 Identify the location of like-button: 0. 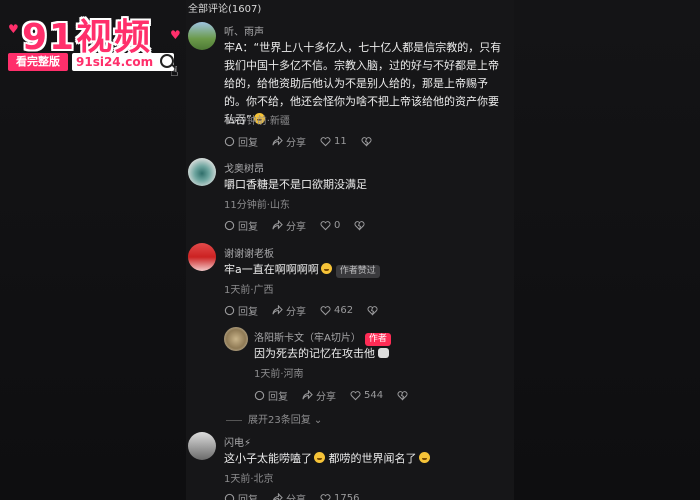
(330, 225).